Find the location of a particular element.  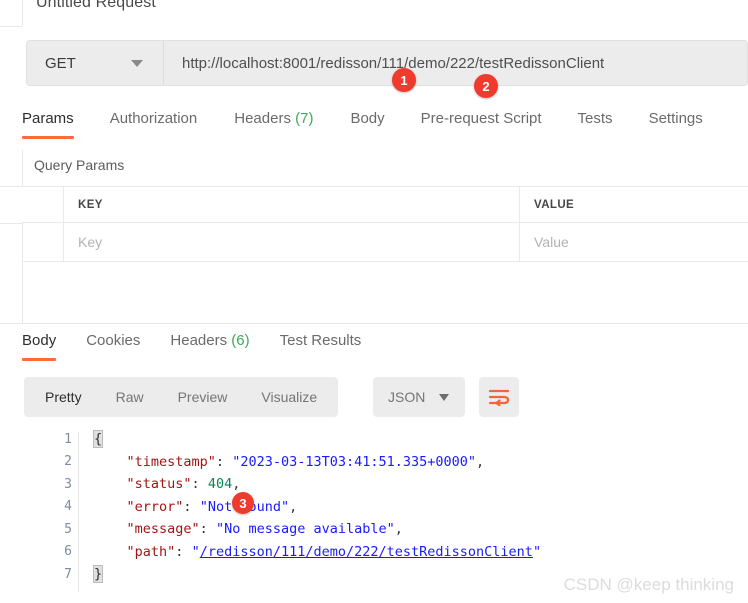

request-tab-label: Headers is located at coordinates (262, 118).